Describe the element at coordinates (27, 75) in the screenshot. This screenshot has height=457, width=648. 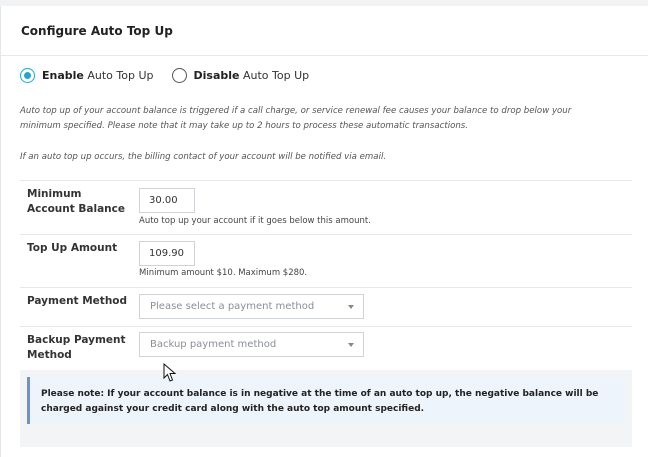
I see `enable-radio` at that location.